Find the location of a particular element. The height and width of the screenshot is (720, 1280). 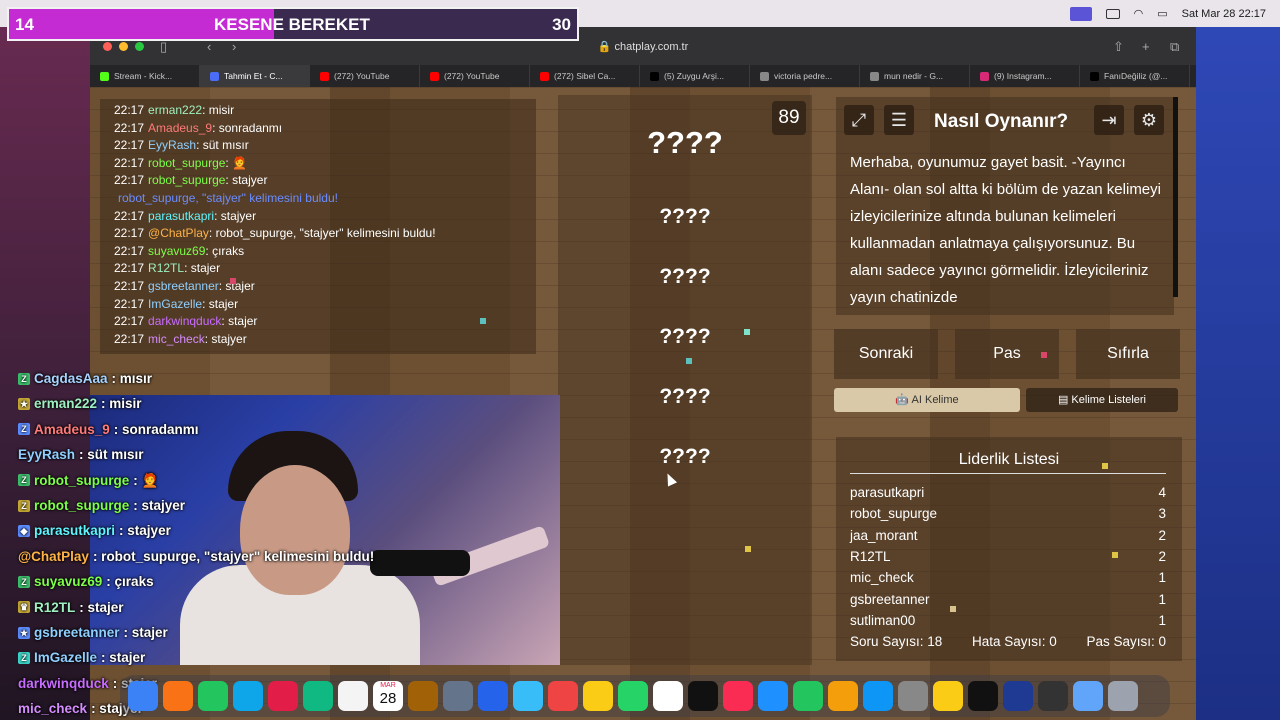

chat-username: mic_check is located at coordinates (176, 339).